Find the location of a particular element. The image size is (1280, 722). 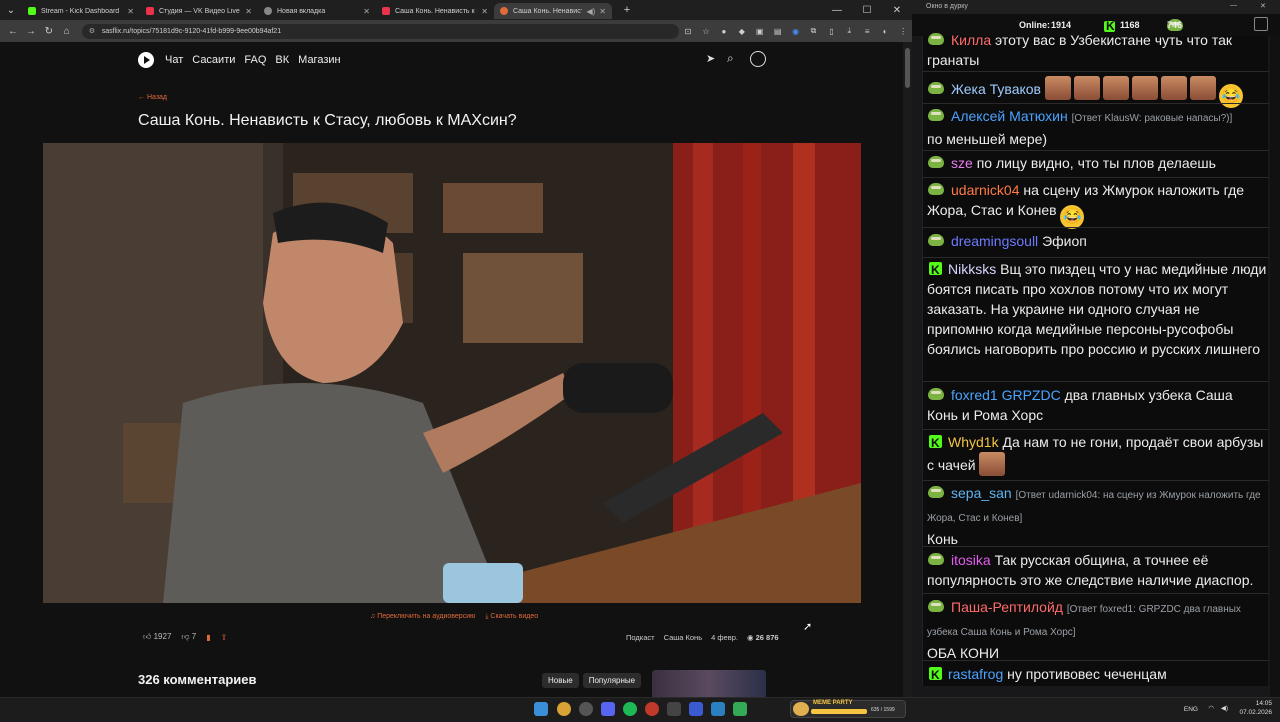

tab-search-icon: ⌄ is located at coordinates (11, 10).